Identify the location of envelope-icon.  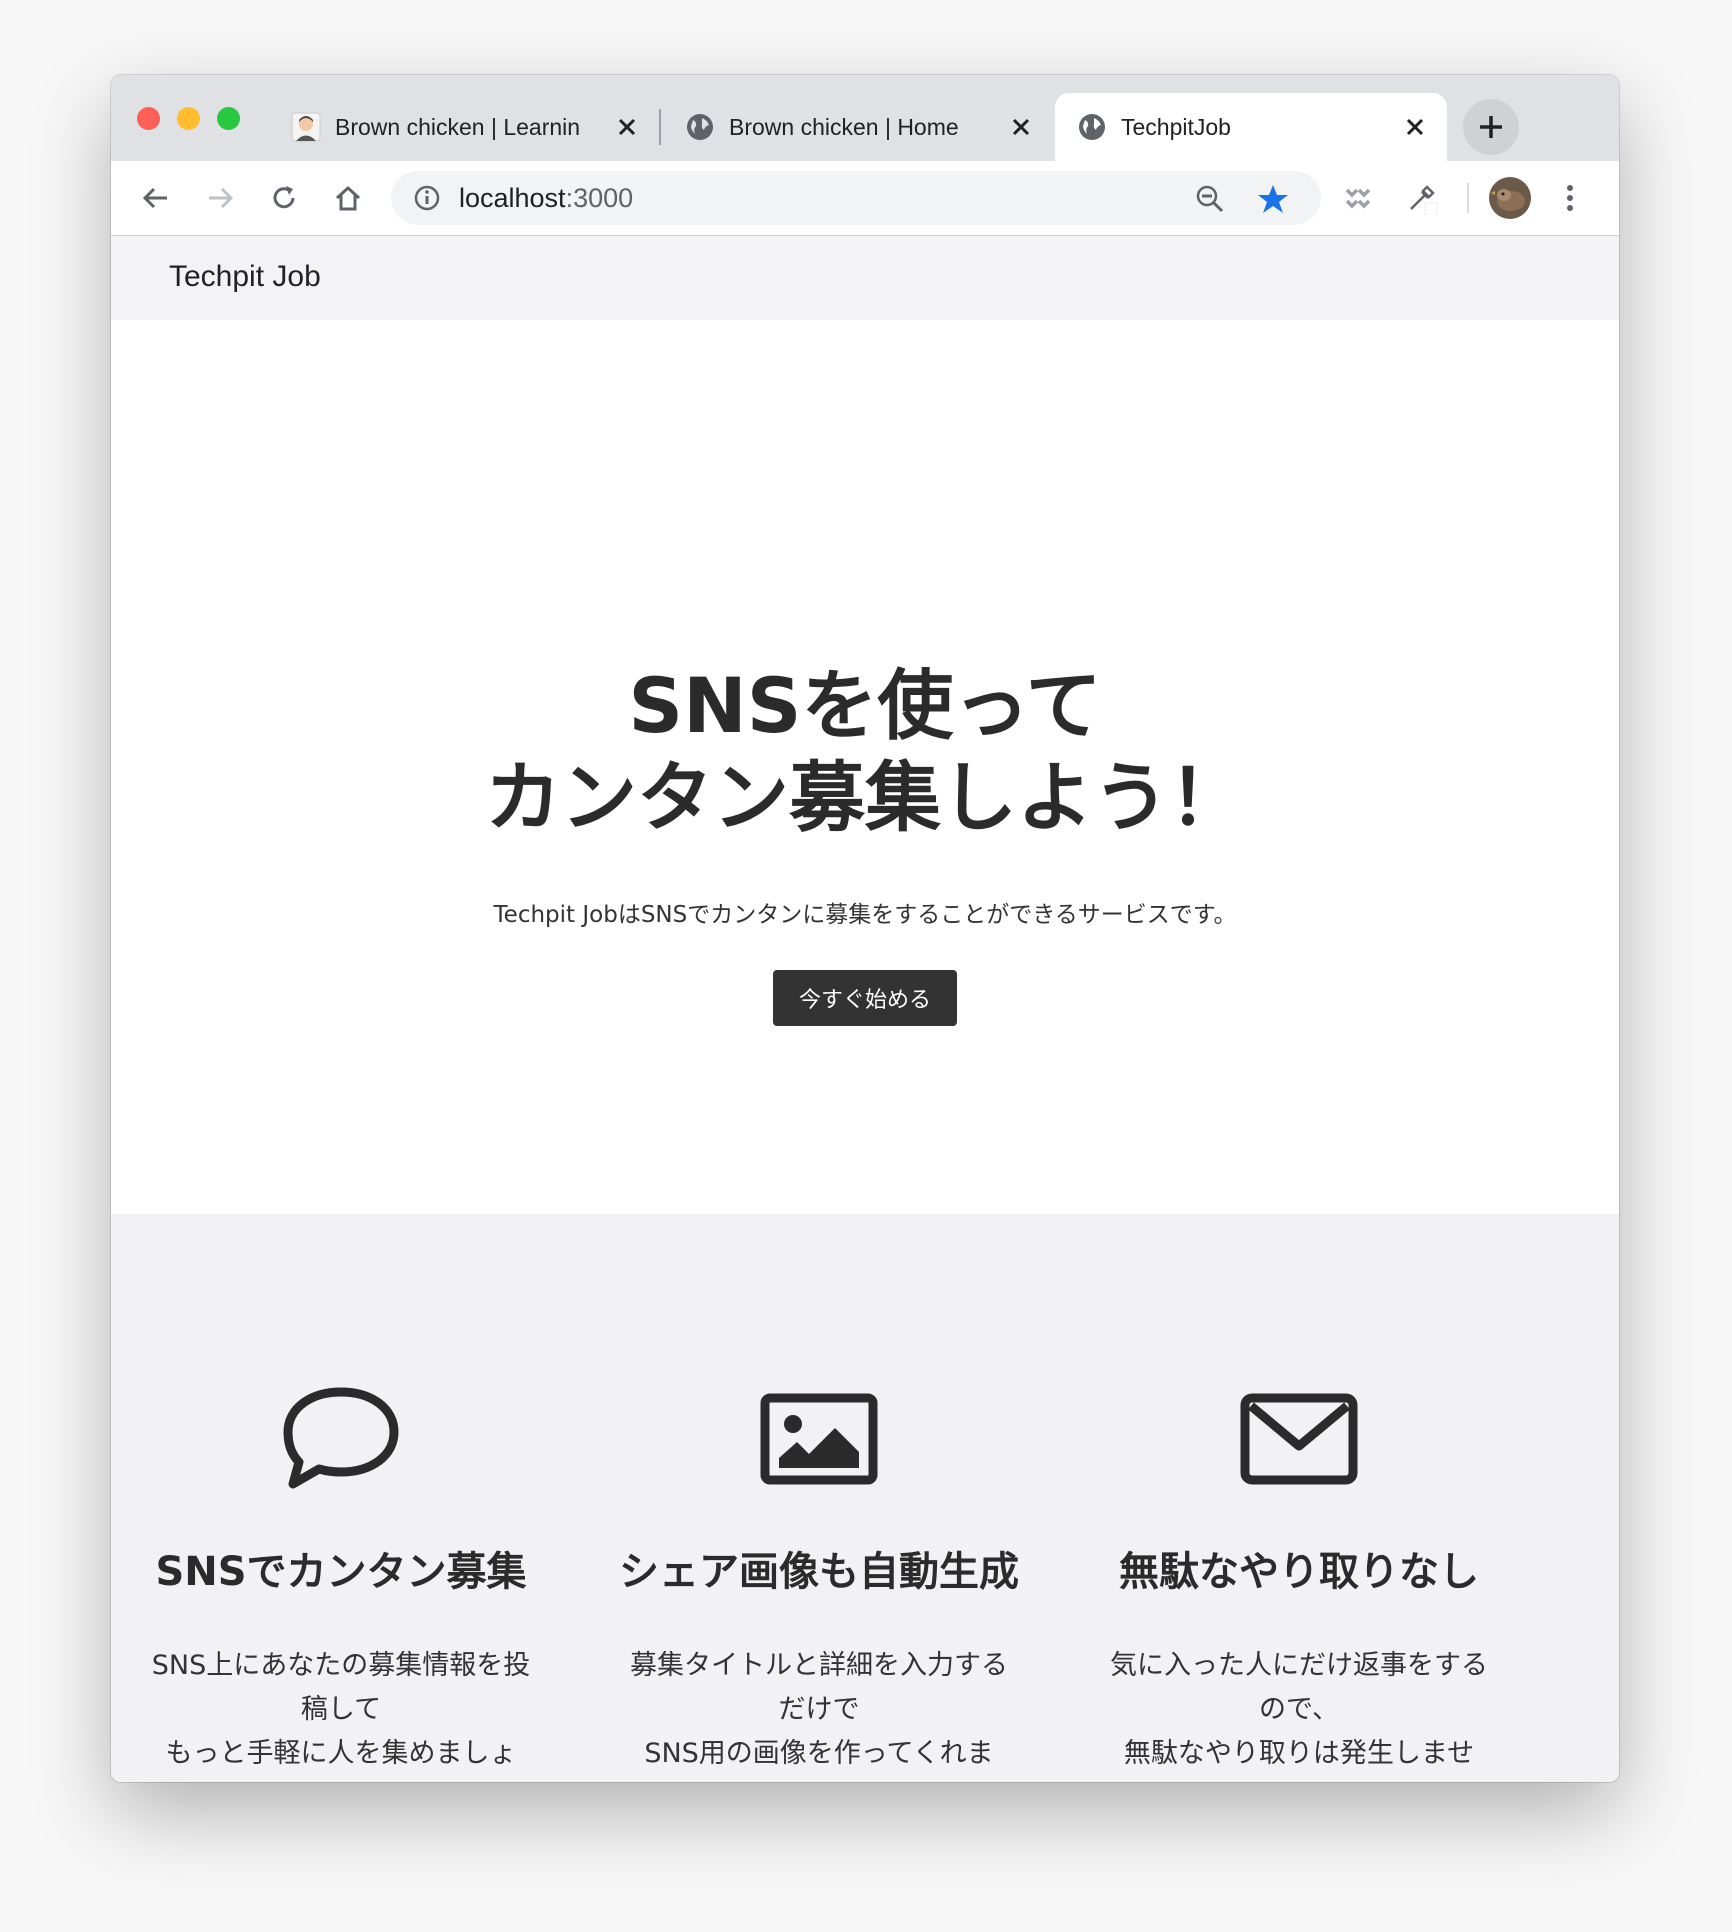
(1299, 1439).